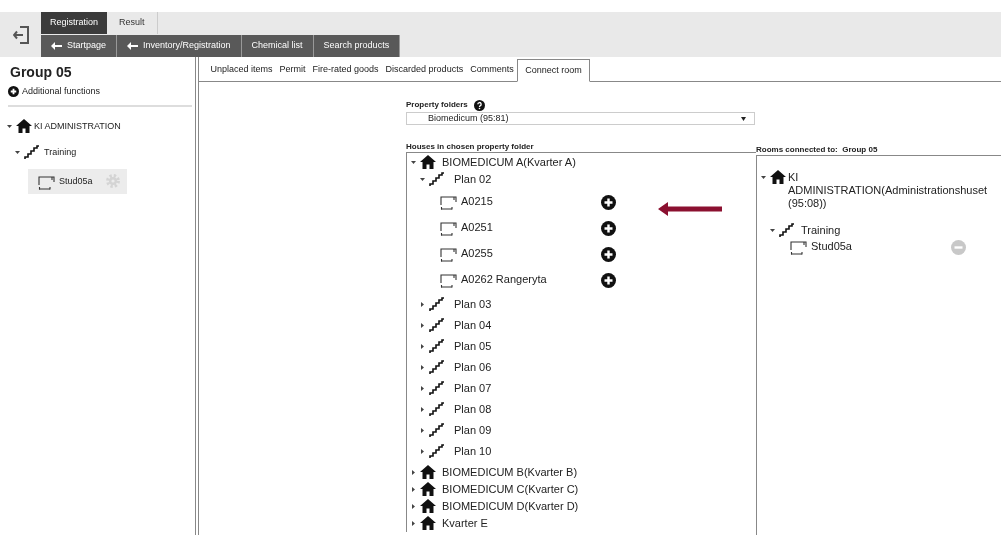  What do you see at coordinates (179, 46) in the screenshot?
I see `nav-button: Inventory/Registration` at bounding box center [179, 46].